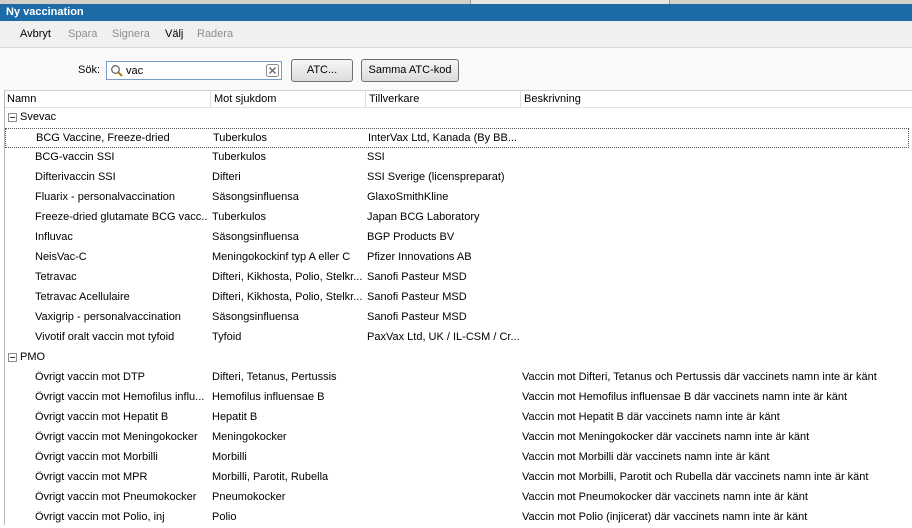 The image size is (912, 528). I want to click on group-row-svevac: Svevac, so click(457, 118).